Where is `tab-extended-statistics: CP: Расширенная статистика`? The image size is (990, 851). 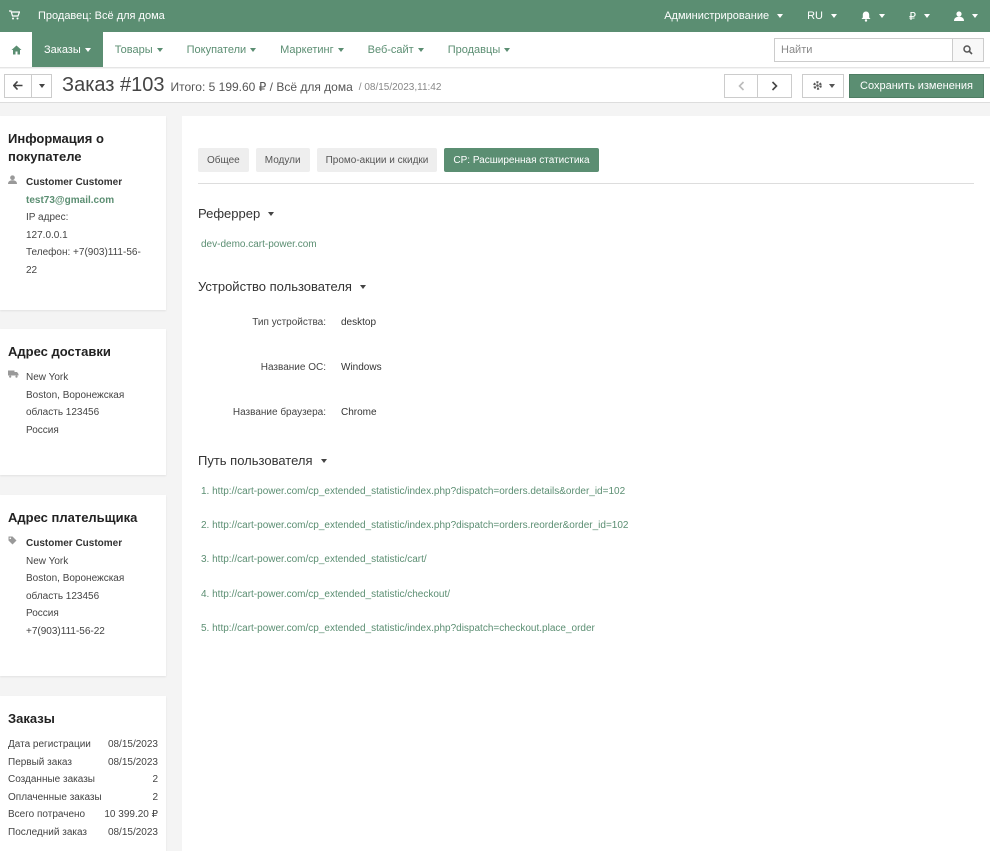 tab-extended-statistics: CP: Расширенная статистика is located at coordinates (521, 160).